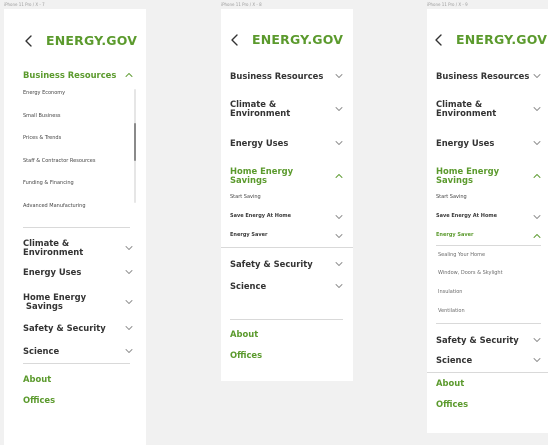  I want to click on saver-item: Ventilation, so click(488, 311).